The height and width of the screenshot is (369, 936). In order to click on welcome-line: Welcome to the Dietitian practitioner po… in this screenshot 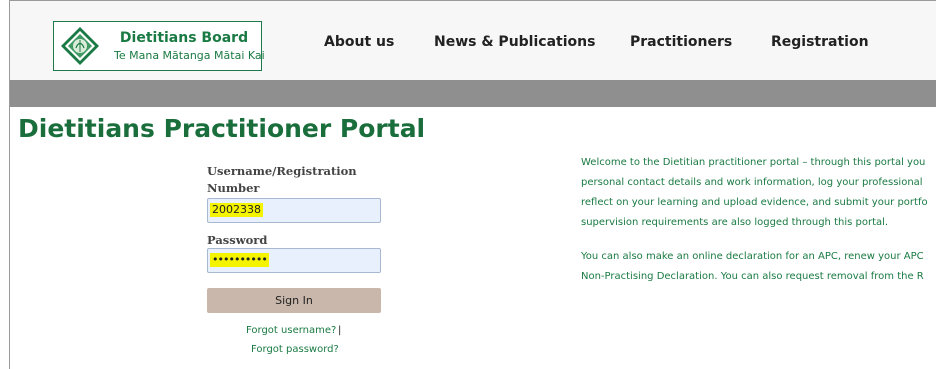, I will do `click(753, 162)`.